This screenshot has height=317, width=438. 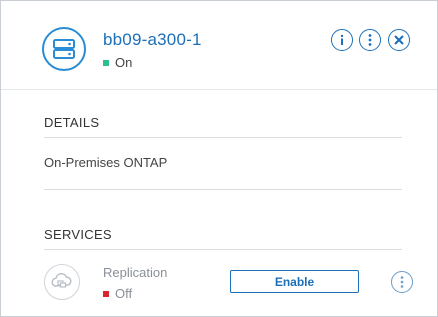 I want to click on details-heading: DETAILS, so click(x=72, y=122).